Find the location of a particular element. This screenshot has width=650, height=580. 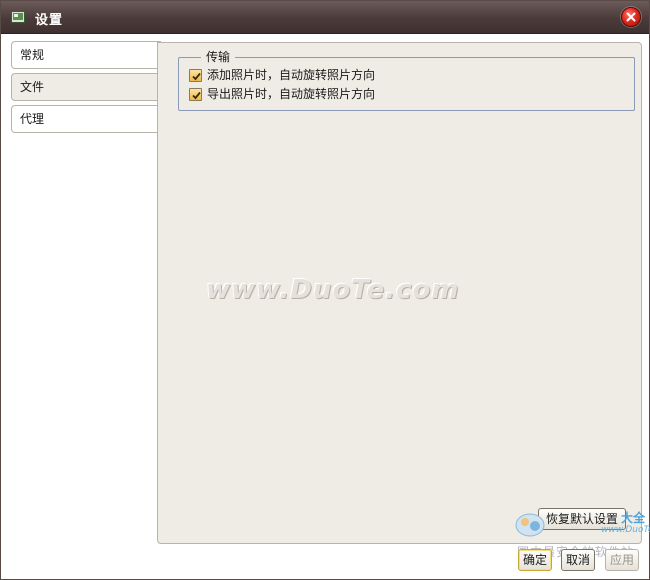

sidebar-item-label: 常规 is located at coordinates (32, 55).